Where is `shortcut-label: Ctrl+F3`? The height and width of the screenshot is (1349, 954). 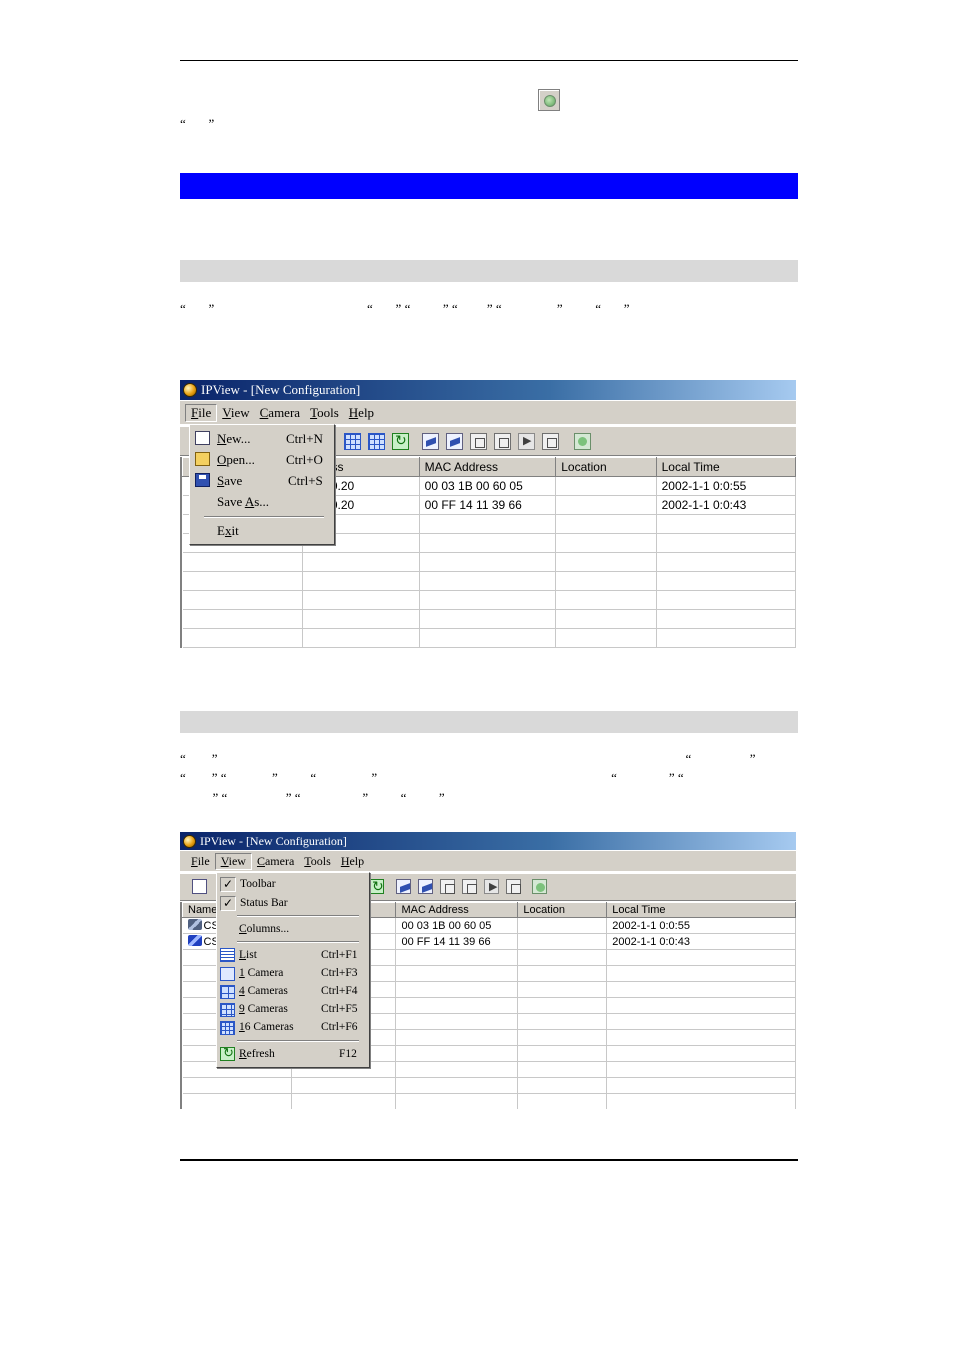
shortcut-label: Ctrl+F3 is located at coordinates (339, 973).